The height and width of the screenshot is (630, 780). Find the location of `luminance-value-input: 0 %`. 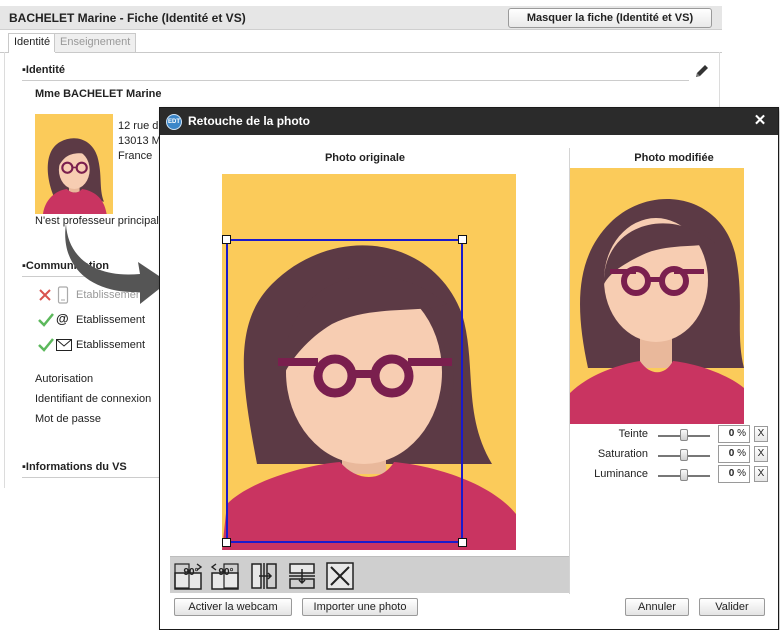

luminance-value-input: 0 % is located at coordinates (734, 474).